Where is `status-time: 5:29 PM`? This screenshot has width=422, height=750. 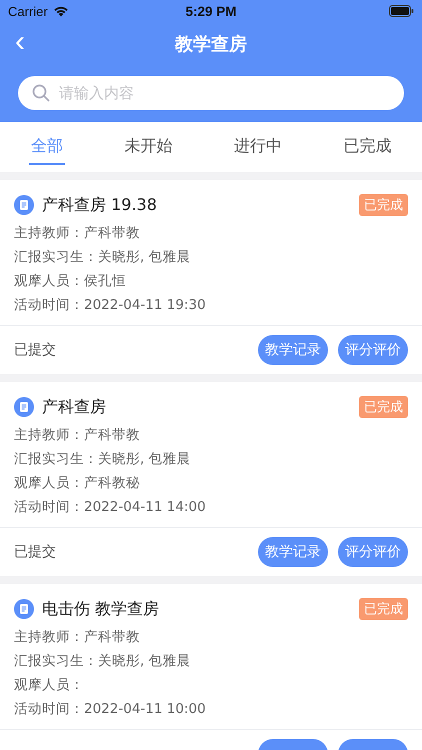
status-time: 5:29 PM is located at coordinates (211, 11).